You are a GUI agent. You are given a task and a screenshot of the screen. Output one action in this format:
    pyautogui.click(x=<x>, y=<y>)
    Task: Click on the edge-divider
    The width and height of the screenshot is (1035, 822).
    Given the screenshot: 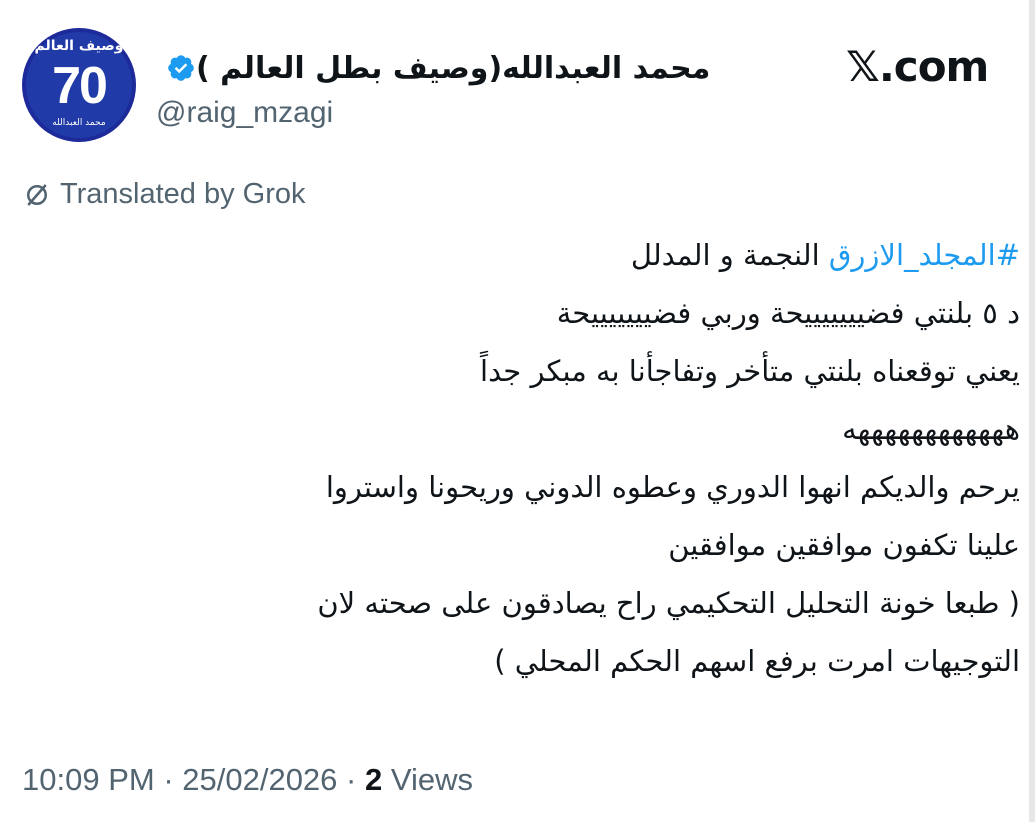 What is the action you would take?
    pyautogui.click(x=1032, y=411)
    